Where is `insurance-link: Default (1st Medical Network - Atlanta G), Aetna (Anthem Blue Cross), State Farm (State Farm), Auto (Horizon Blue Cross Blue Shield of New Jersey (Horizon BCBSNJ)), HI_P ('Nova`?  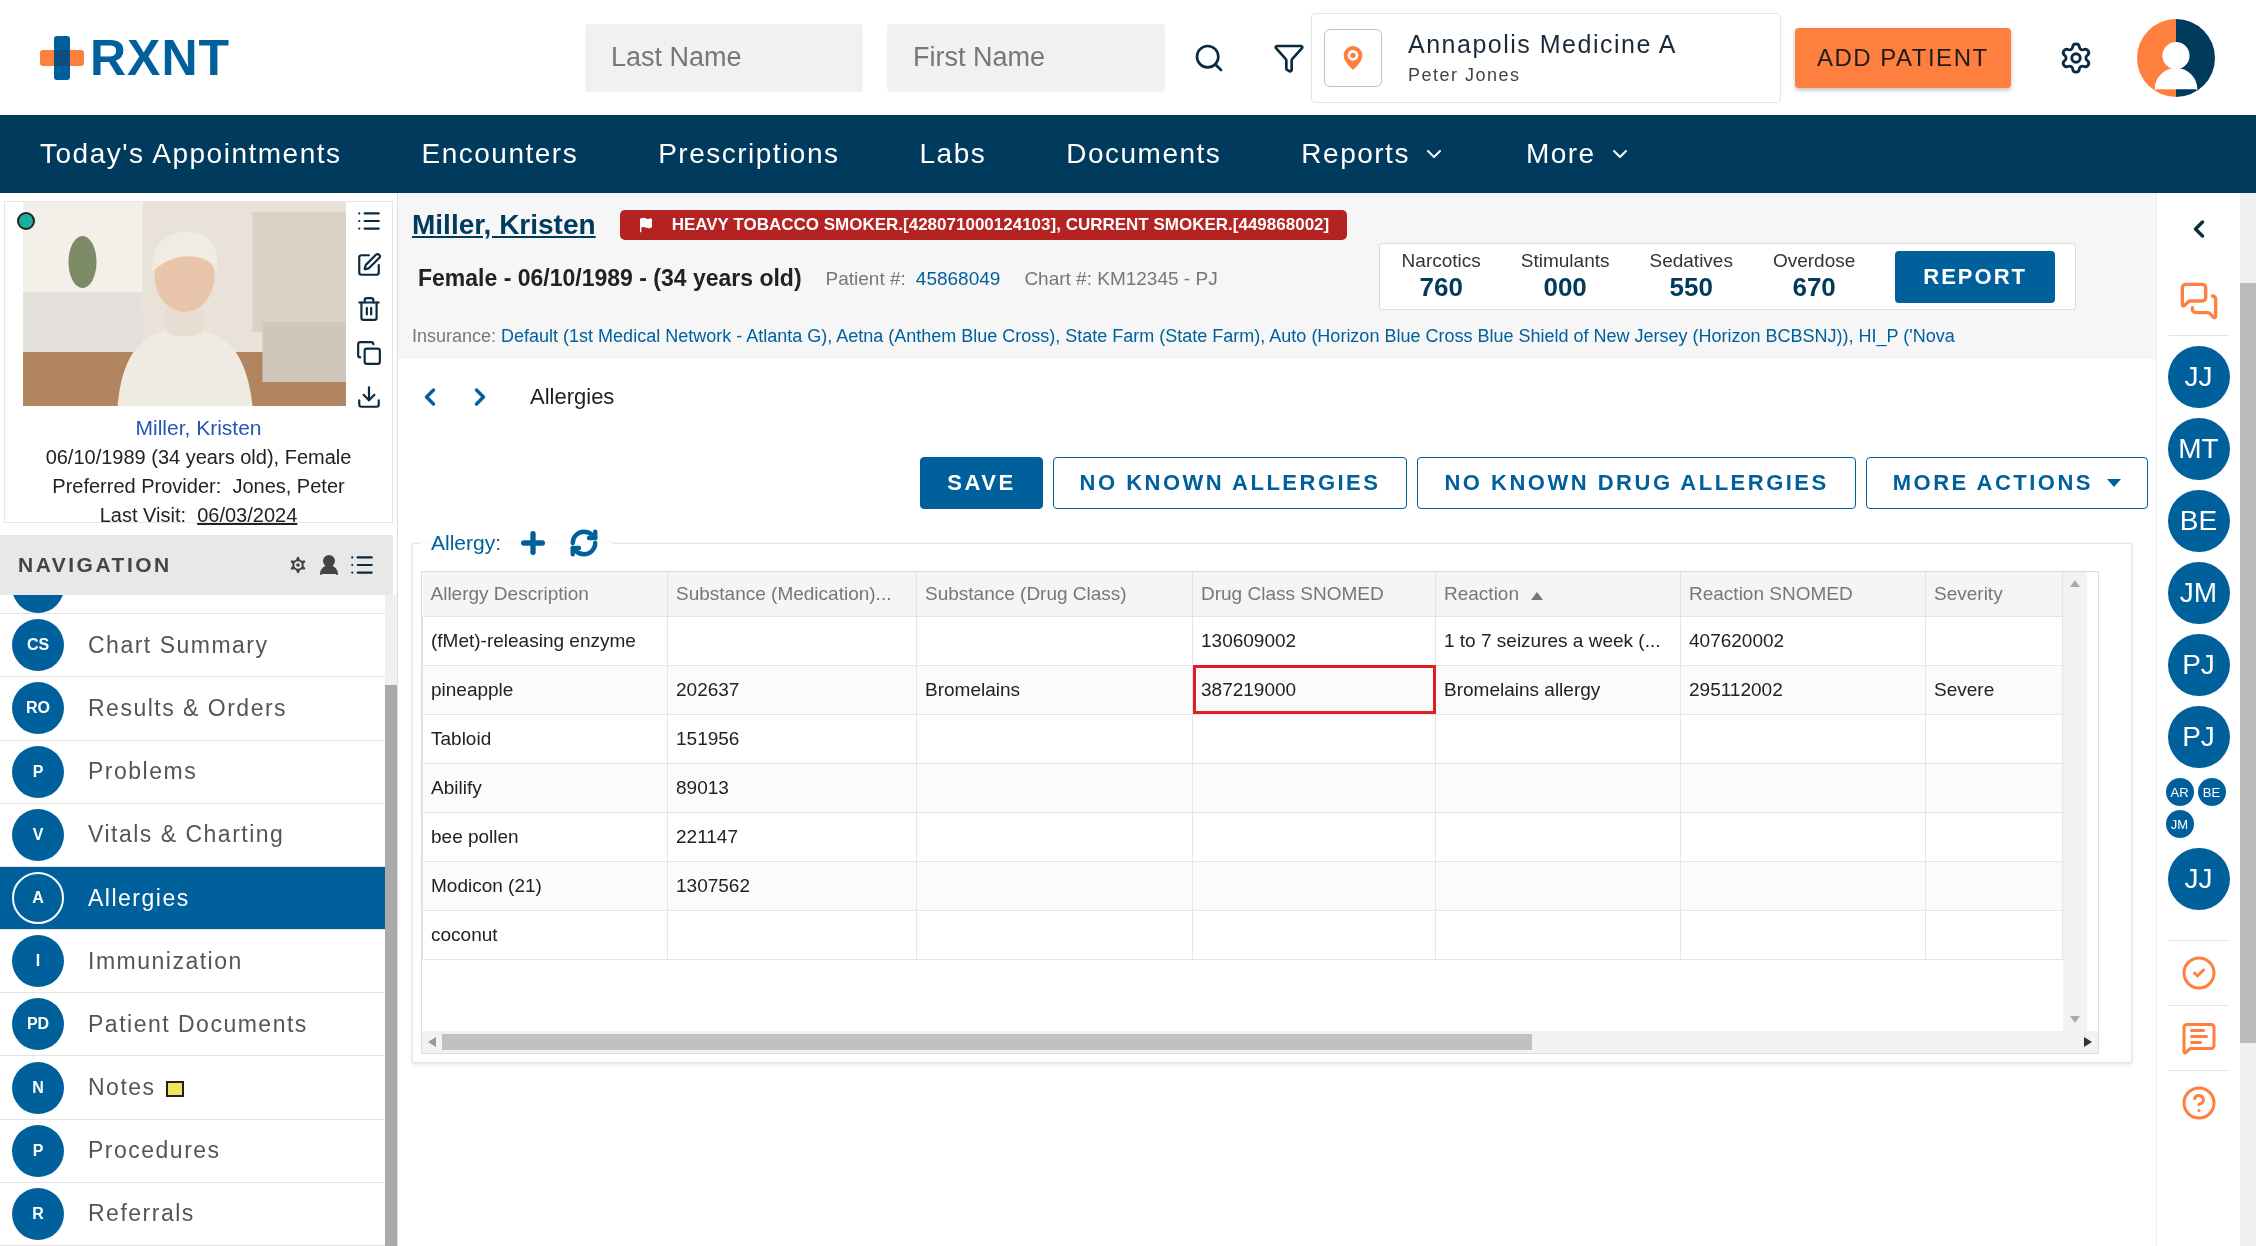
insurance-link: Default (1st Medical Network - Atlanta G), Aetna (Anthem Blue Cross), State Farm (State Farm), Auto (Horizon Blue Cross Blue Shield of New Jersey (Horizon BCBSNJ)), HI_P ('Nova is located at coordinates (1228, 336).